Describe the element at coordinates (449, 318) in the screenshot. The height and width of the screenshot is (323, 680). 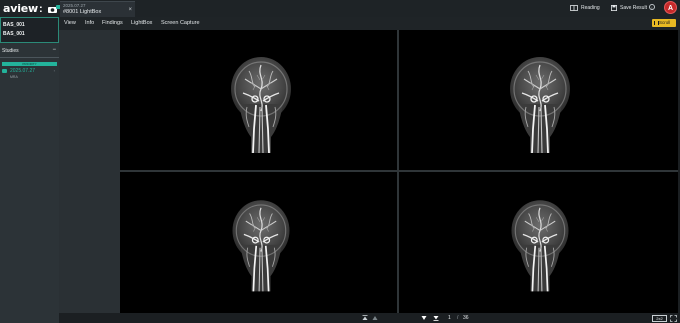
I see `page-current: 1` at that location.